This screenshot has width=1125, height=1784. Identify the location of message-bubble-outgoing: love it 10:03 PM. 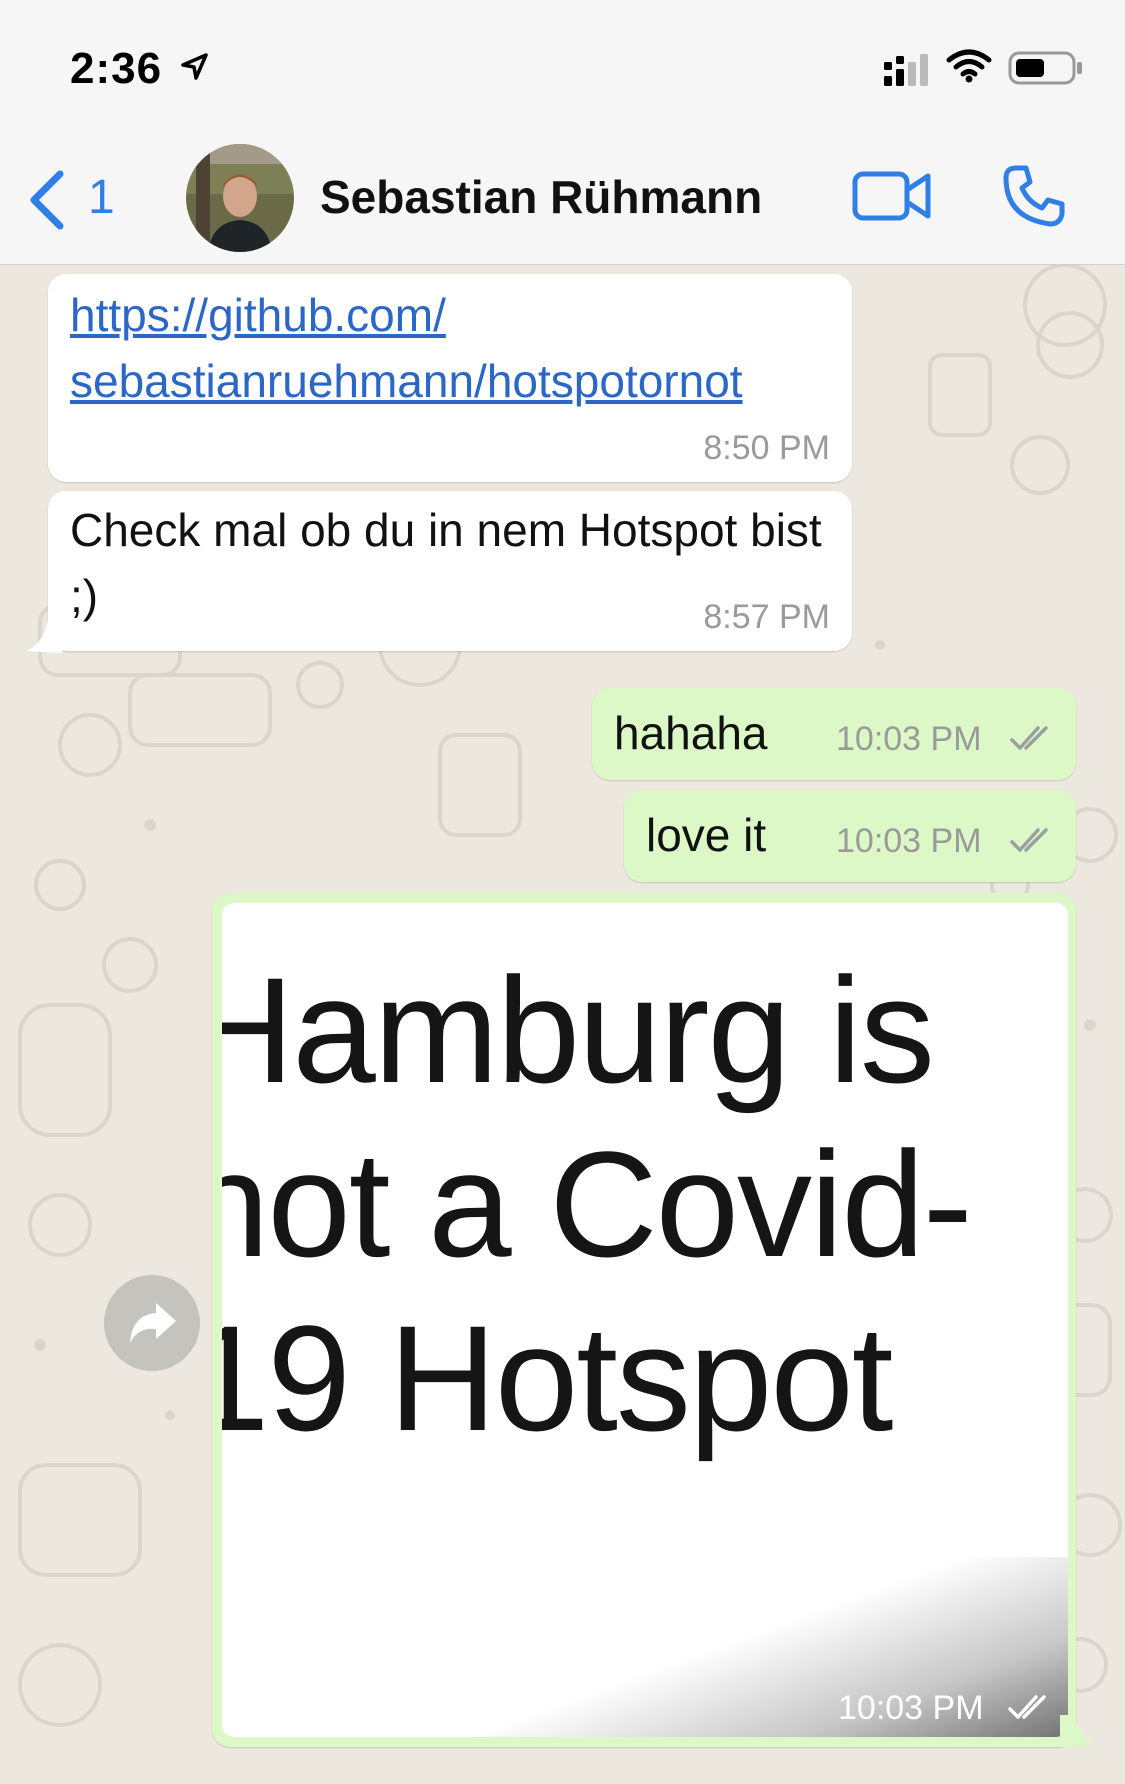
(850, 836).